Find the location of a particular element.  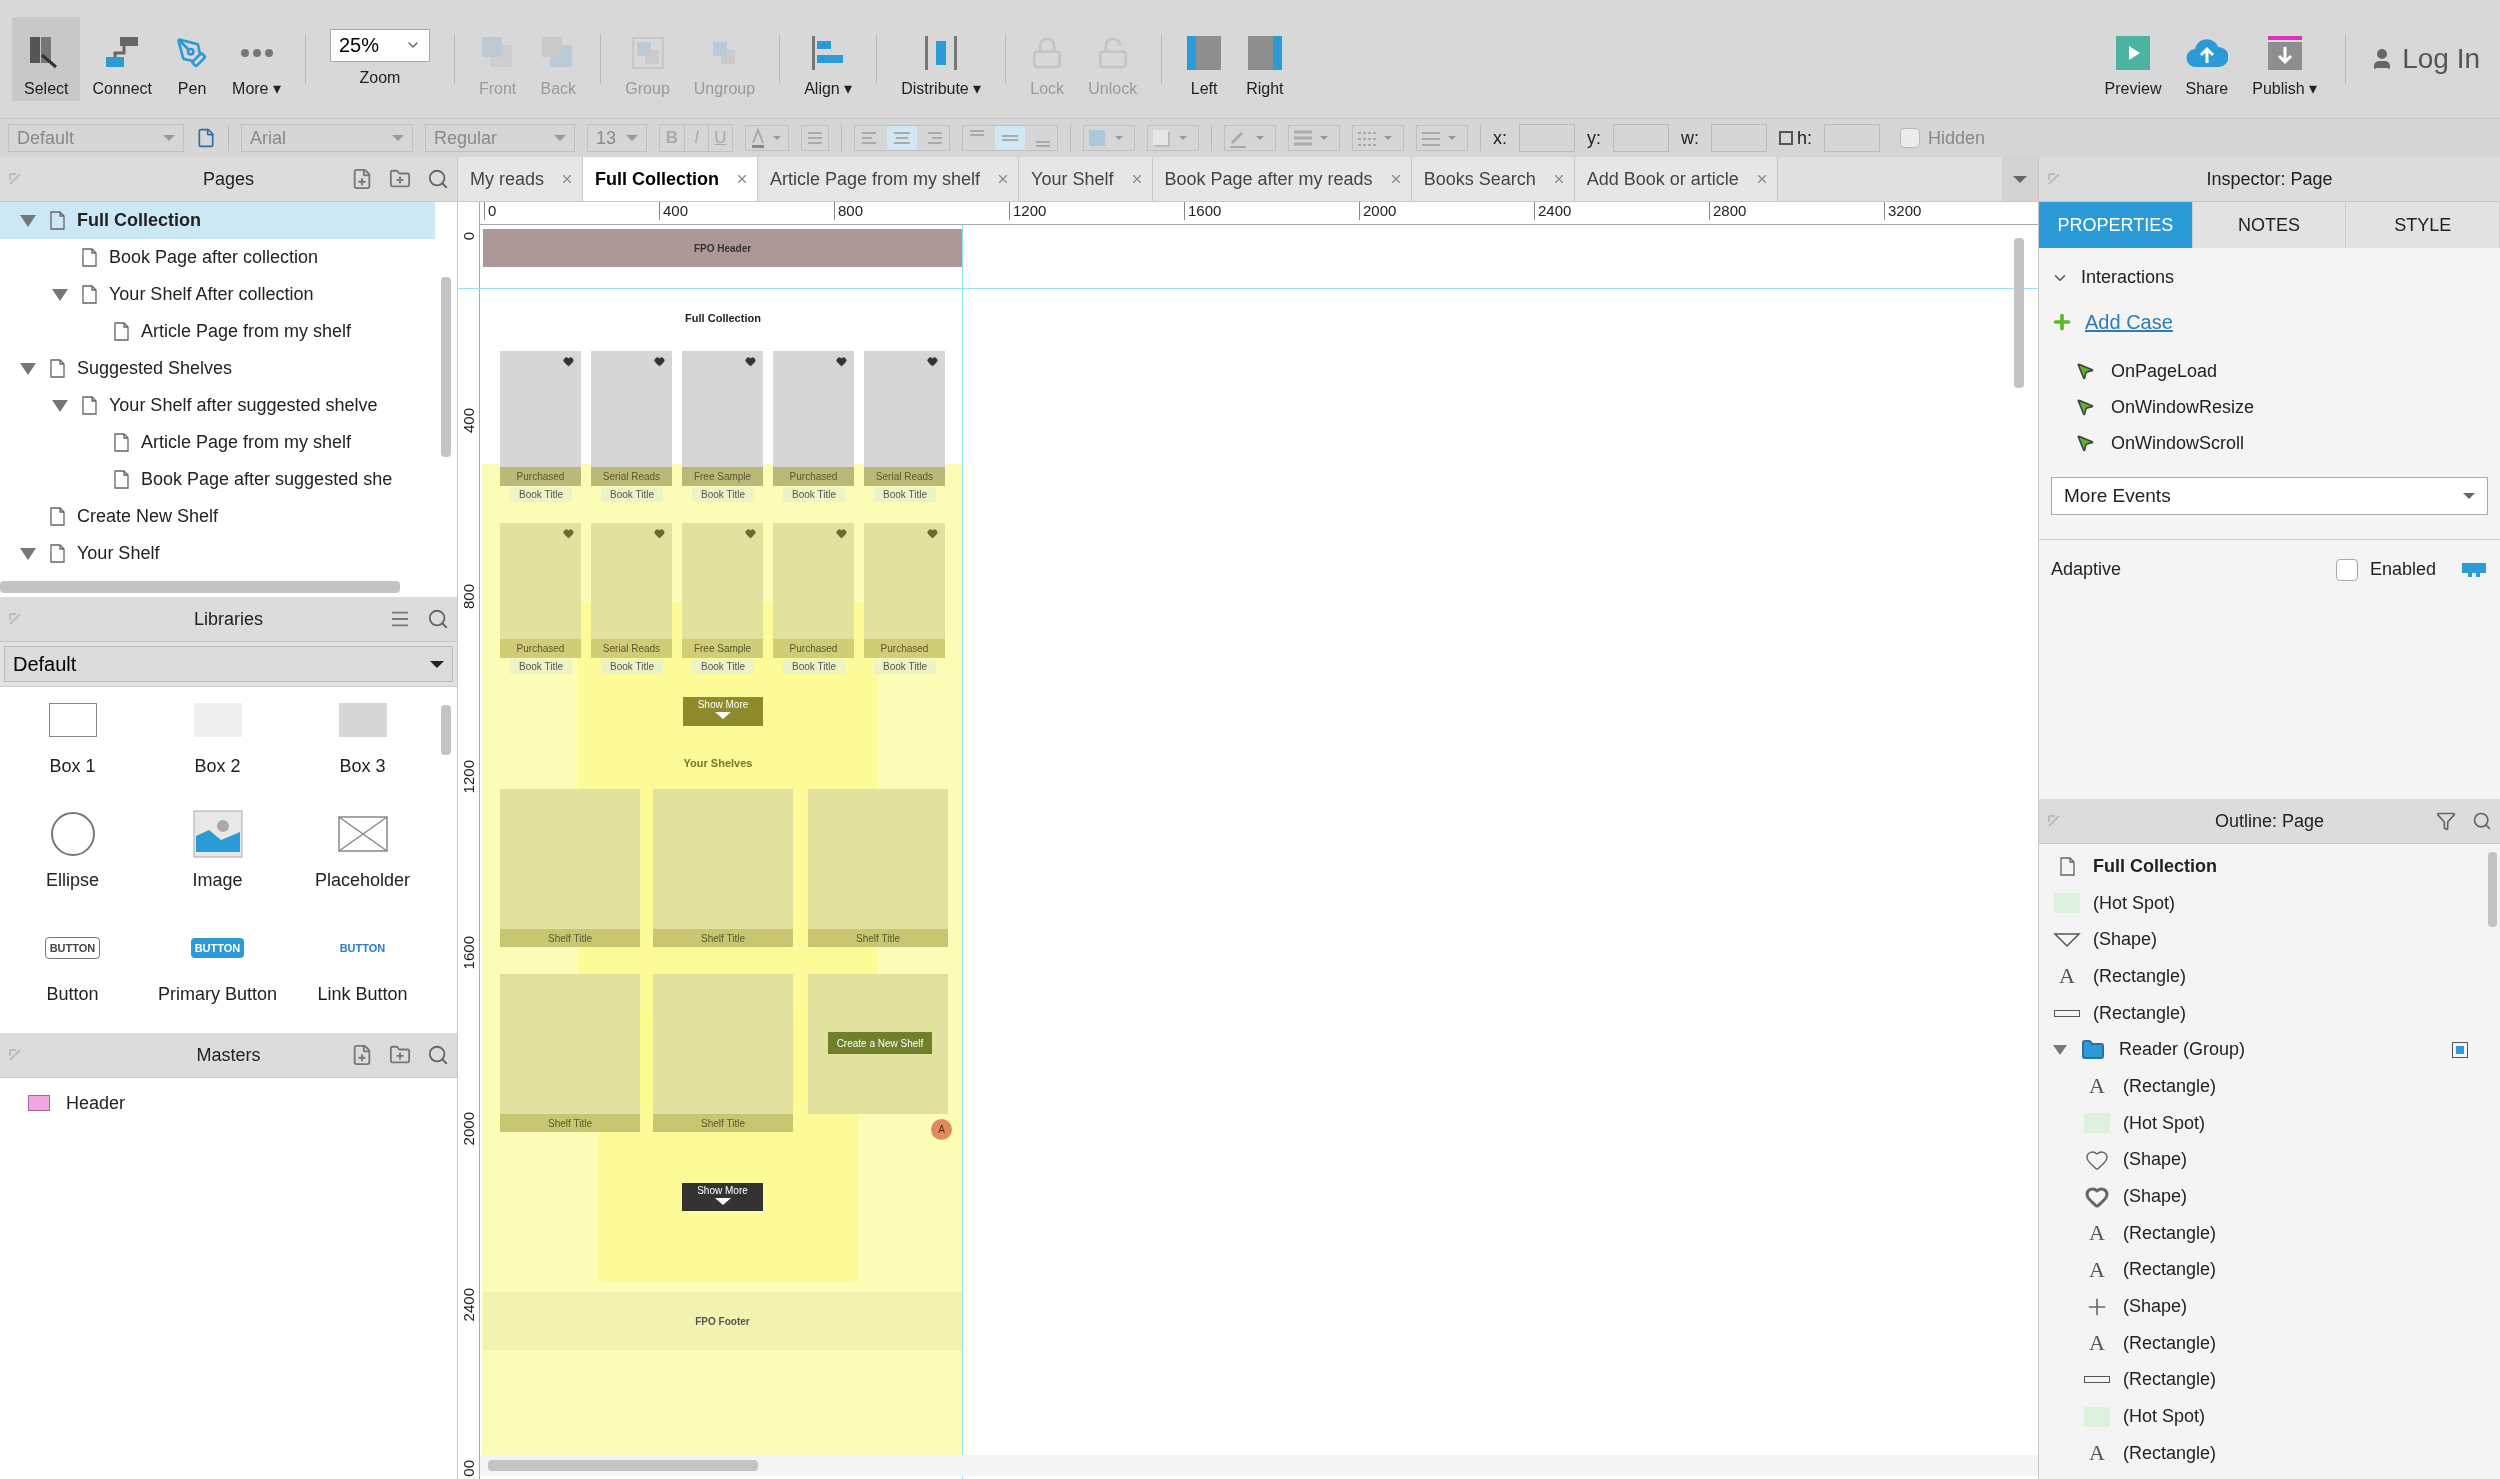

toolbar-button: Distribute ▾ is located at coordinates (941, 59).